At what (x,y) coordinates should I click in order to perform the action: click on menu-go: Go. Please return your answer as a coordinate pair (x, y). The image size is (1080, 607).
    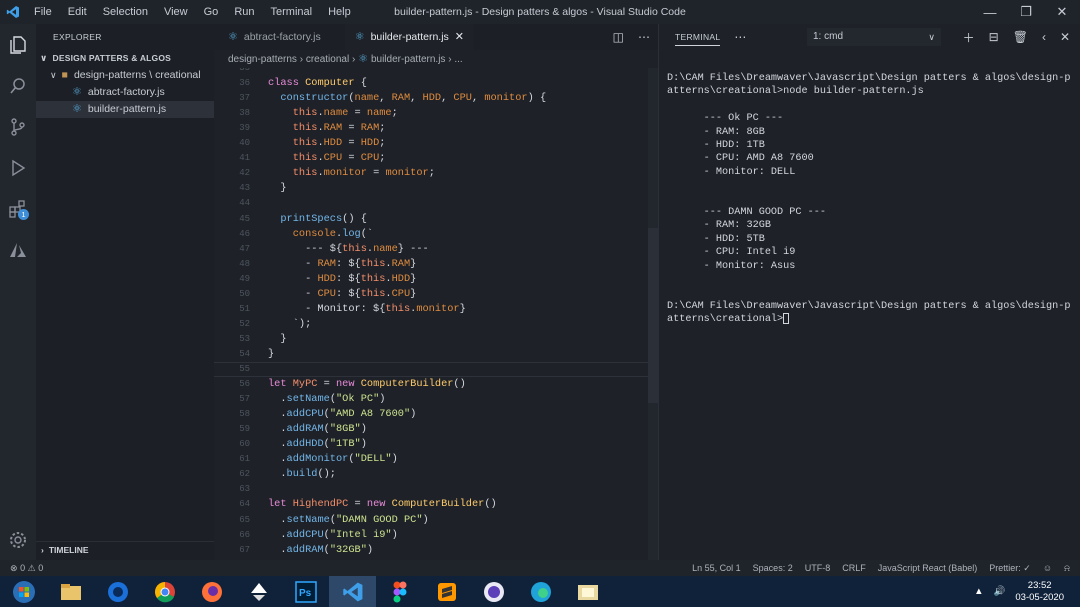
    Looking at the image, I should click on (211, 12).